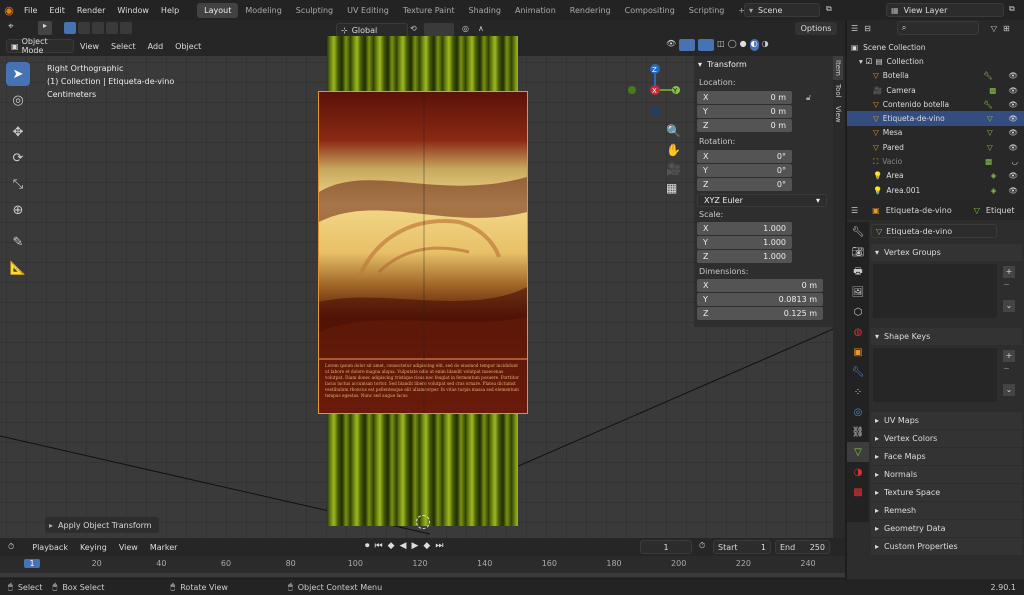 The image size is (1024, 595). I want to click on material-shading-icon: ◐, so click(754, 45).